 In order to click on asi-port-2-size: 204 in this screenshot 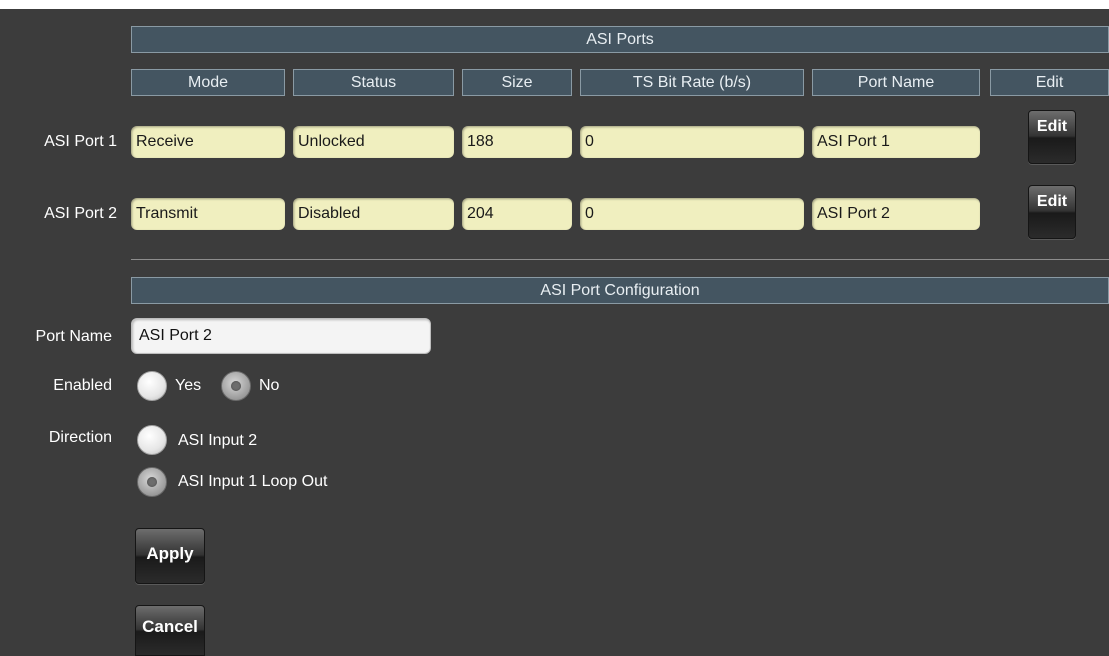, I will do `click(517, 214)`.